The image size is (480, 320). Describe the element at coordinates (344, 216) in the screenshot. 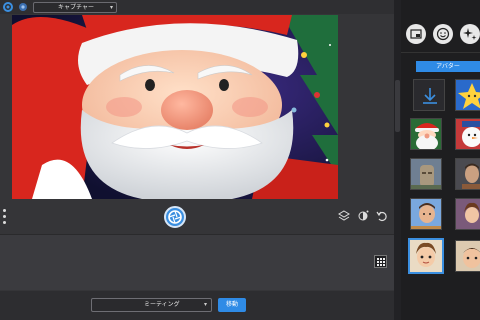

I see `layers-icon` at that location.